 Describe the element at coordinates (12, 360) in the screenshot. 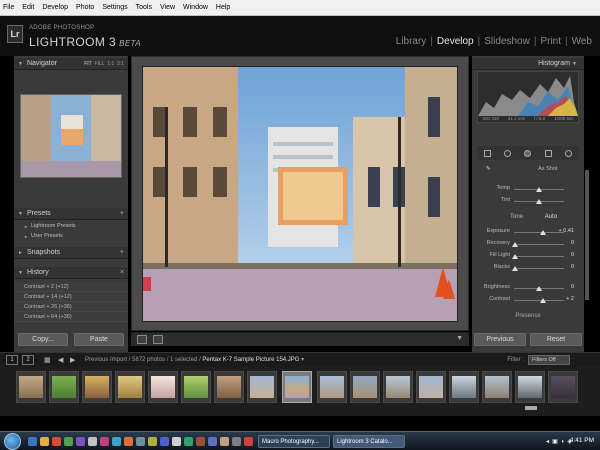

I see `window-1-button: 1` at that location.